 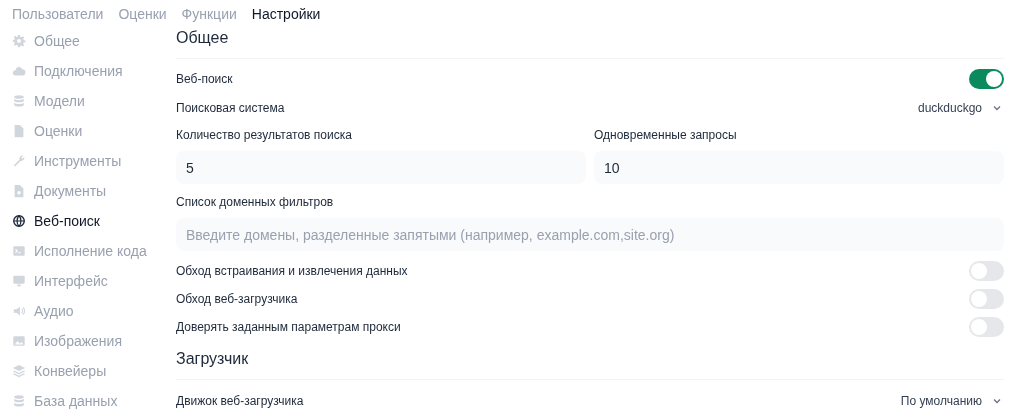 What do you see at coordinates (213, 359) in the screenshot?
I see `section-heading: Загрузчик` at bounding box center [213, 359].